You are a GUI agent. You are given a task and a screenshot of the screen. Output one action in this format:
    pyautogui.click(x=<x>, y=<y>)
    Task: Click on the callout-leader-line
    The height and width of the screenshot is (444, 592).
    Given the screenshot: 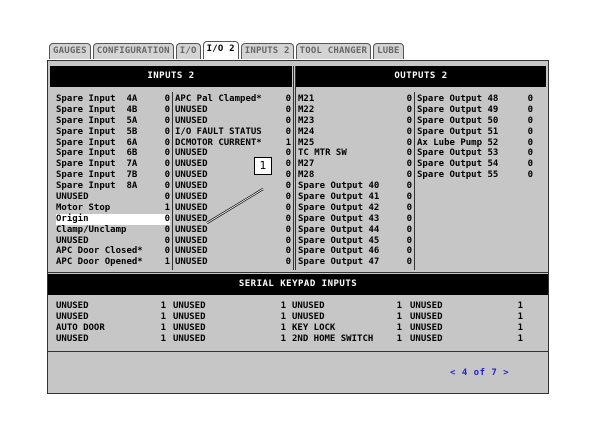 What is the action you would take?
    pyautogui.click(x=235, y=206)
    